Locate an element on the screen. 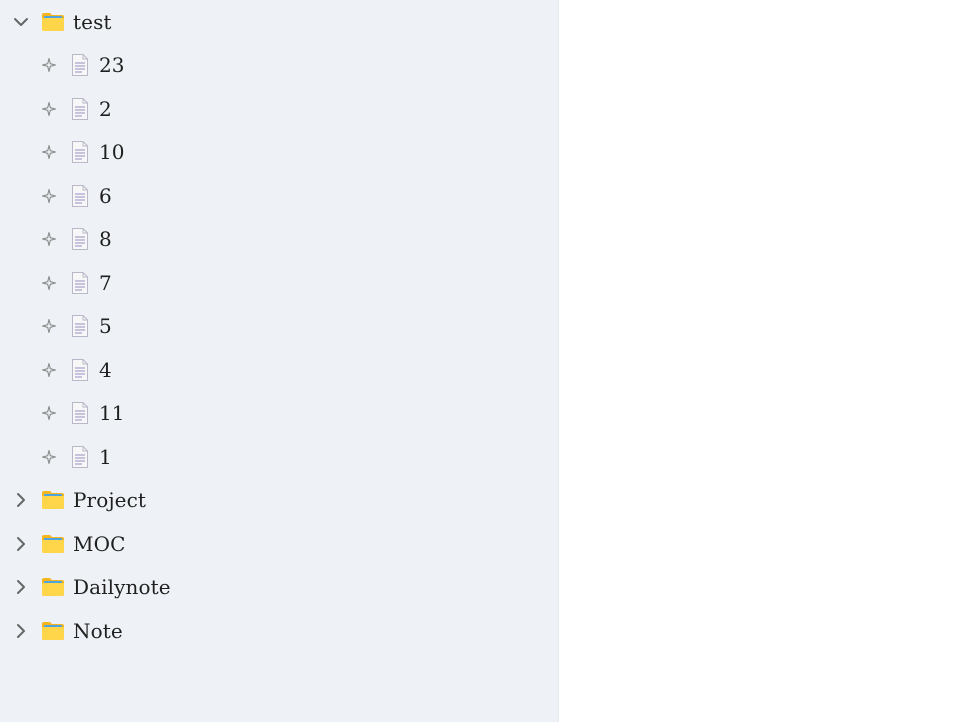  file-label: 8 is located at coordinates (105, 239).